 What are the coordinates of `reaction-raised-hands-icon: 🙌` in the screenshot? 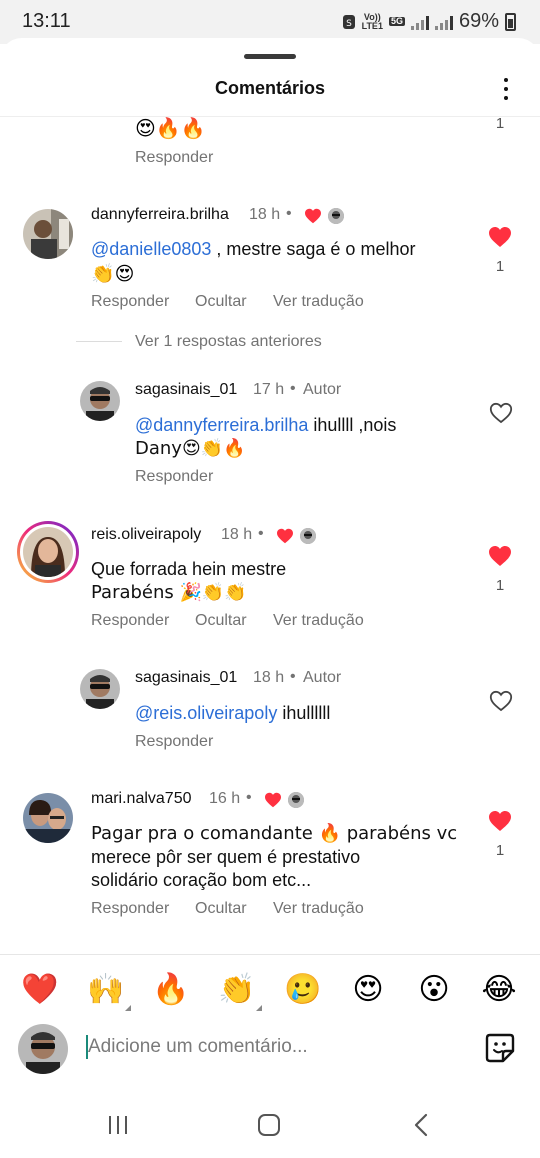 It's located at (109, 991).